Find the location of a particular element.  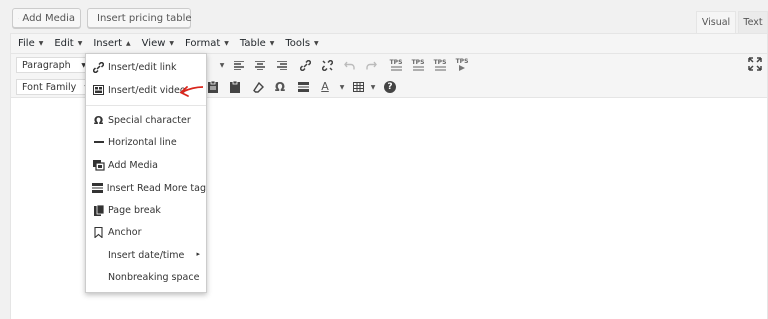

insert-menu-label: Page break is located at coordinates (134, 210).